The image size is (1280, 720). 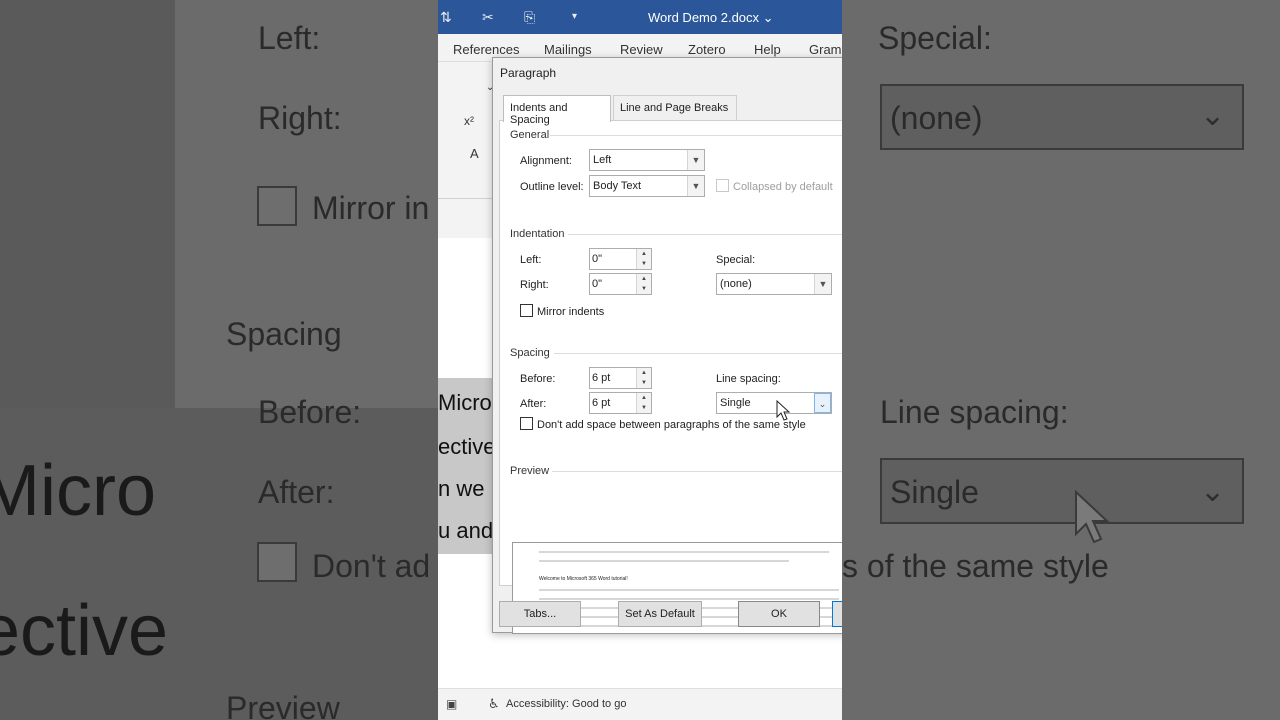 What do you see at coordinates (975, 566) in the screenshot?
I see `bg-same-style-label: s of the same style` at bounding box center [975, 566].